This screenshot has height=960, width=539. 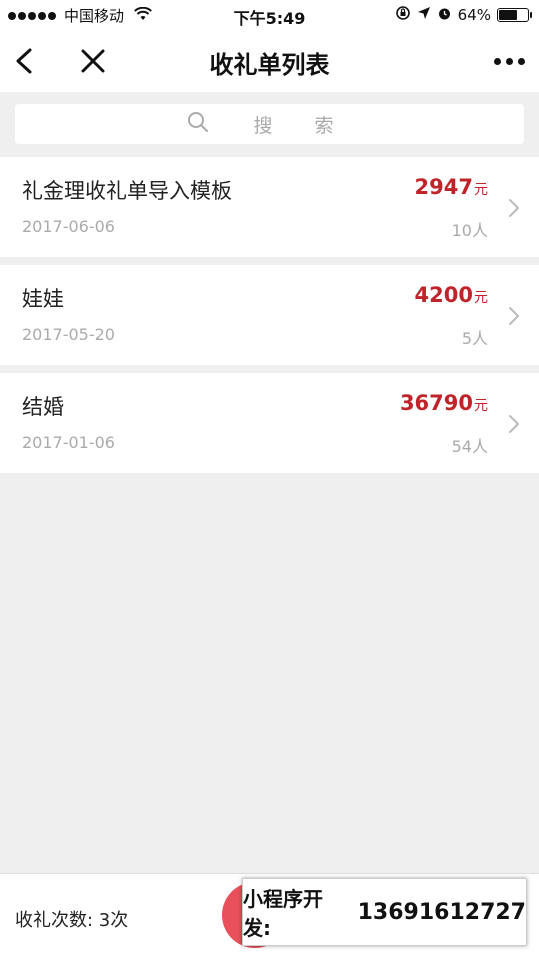 I want to click on search-section: 搜 索, so click(x=269, y=124).